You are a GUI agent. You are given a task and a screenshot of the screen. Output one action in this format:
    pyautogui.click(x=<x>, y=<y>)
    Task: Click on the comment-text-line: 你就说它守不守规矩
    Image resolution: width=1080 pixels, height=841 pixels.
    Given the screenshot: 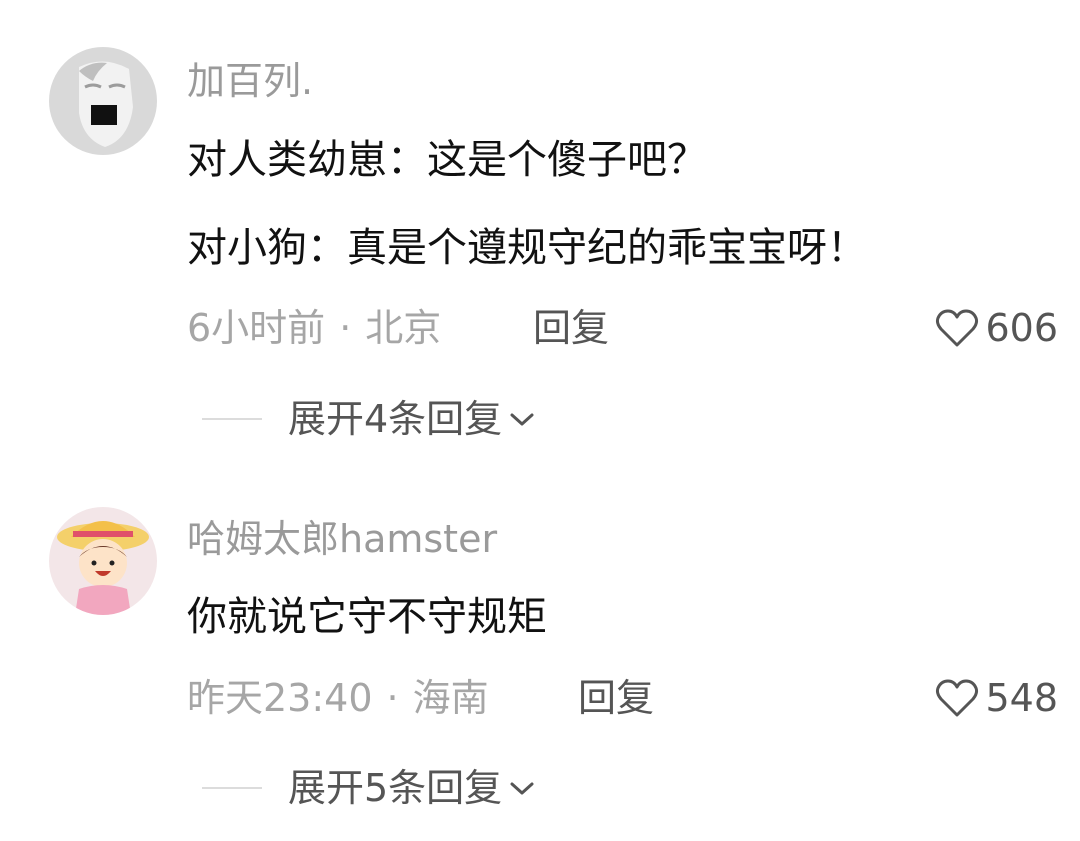 What is the action you would take?
    pyautogui.click(x=367, y=617)
    